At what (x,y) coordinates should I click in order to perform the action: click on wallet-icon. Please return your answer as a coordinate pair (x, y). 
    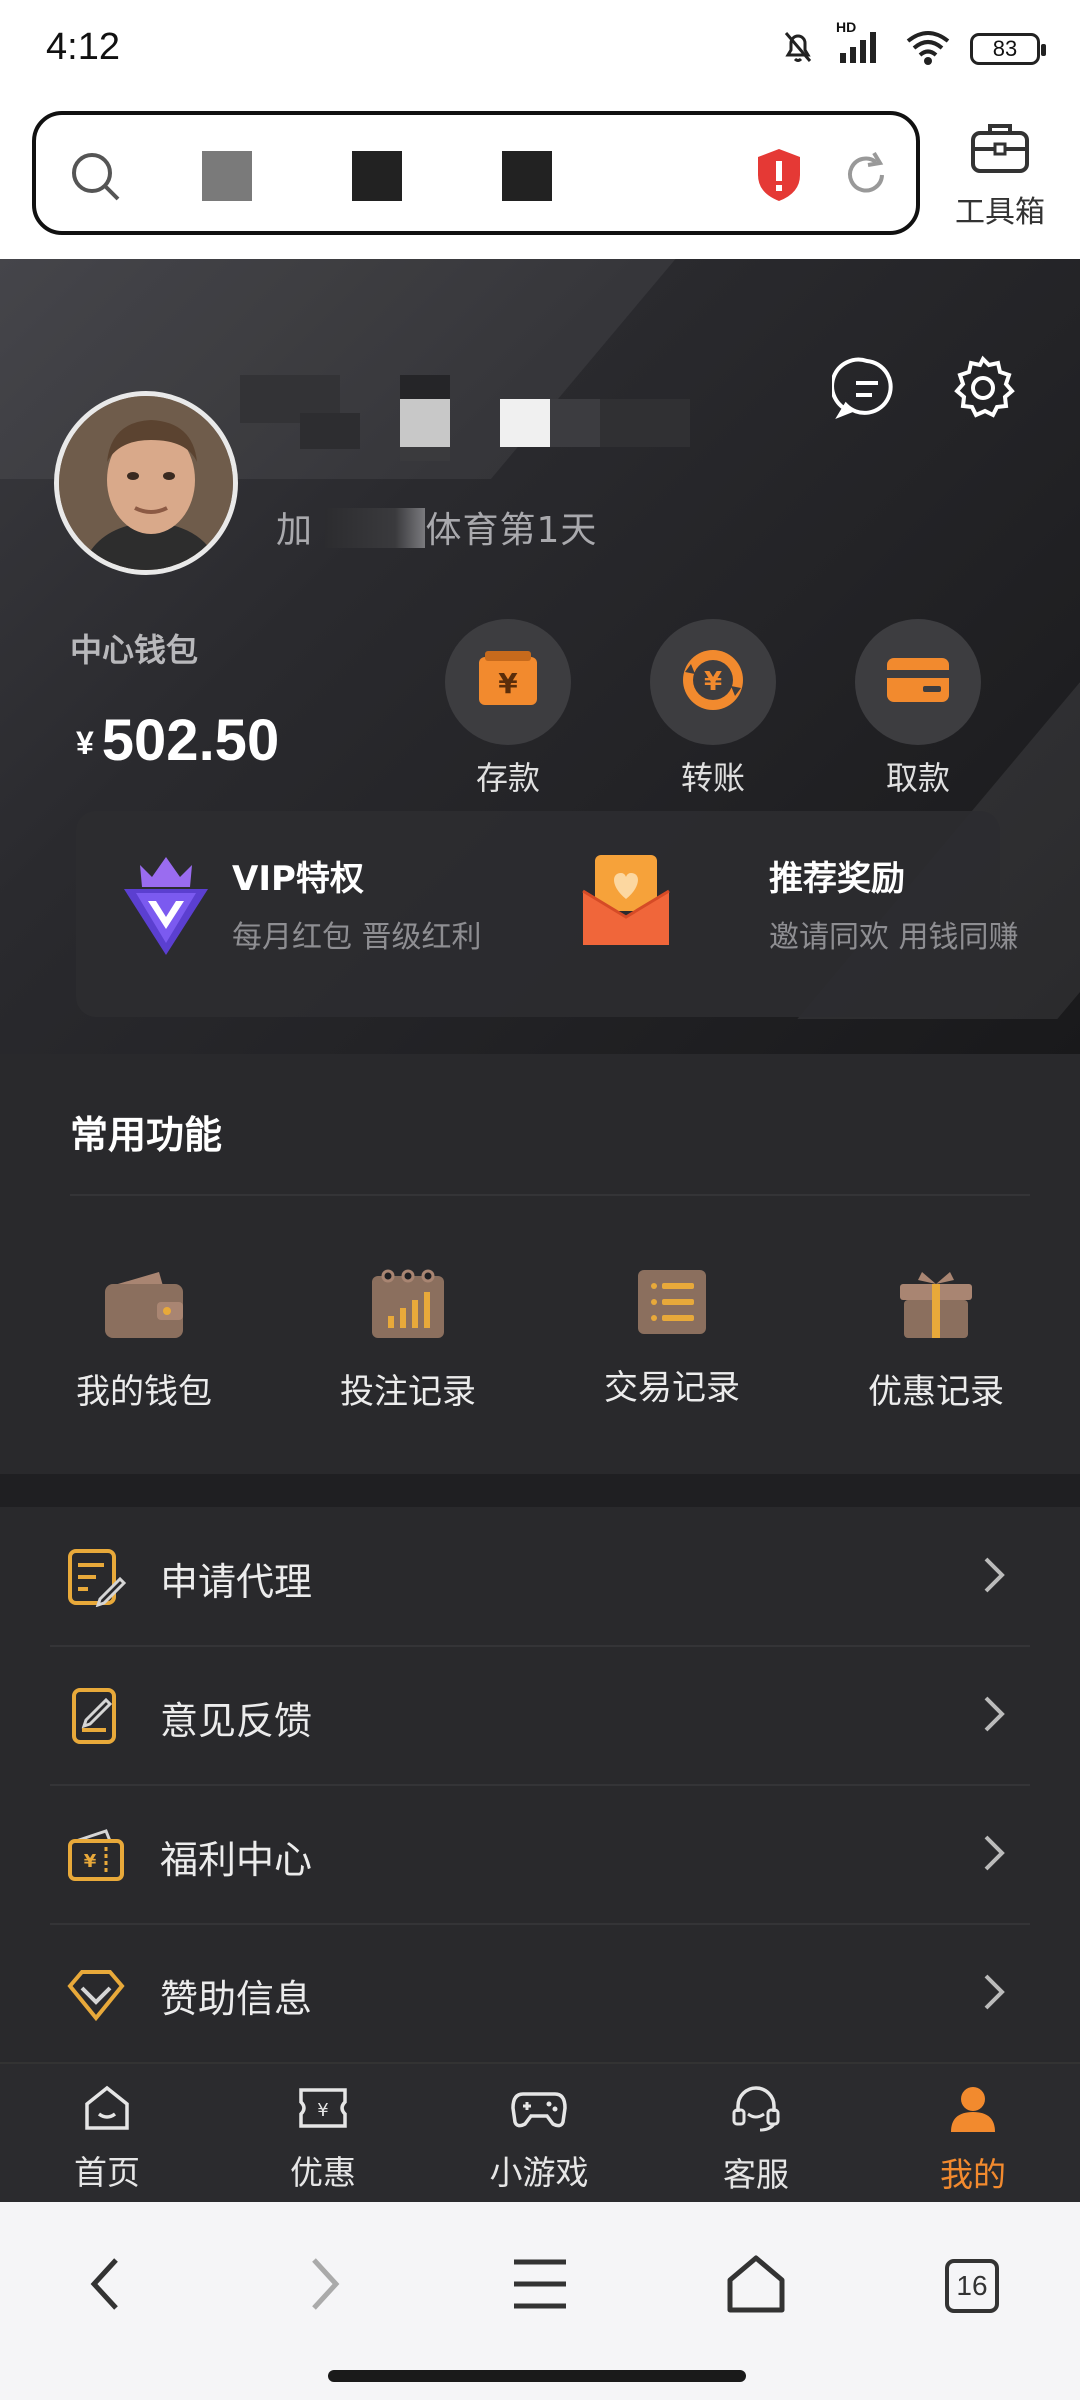
    Looking at the image, I should click on (144, 1309).